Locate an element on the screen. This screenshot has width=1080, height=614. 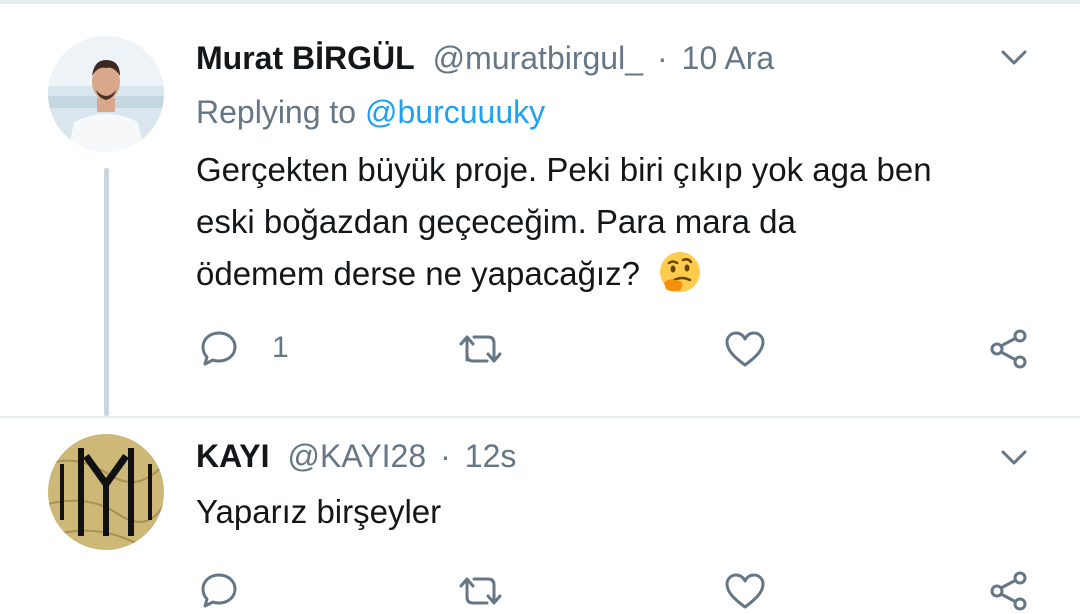
display-name: KAYI is located at coordinates (233, 456).